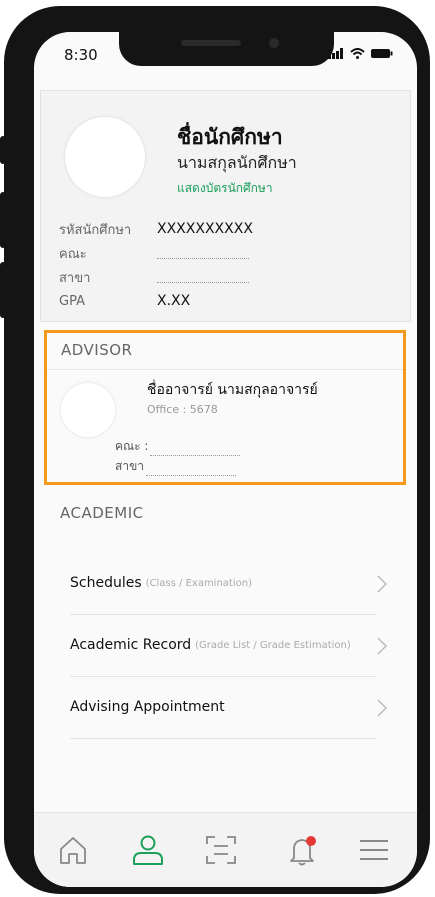  I want to click on profile-icon, so click(148, 850).